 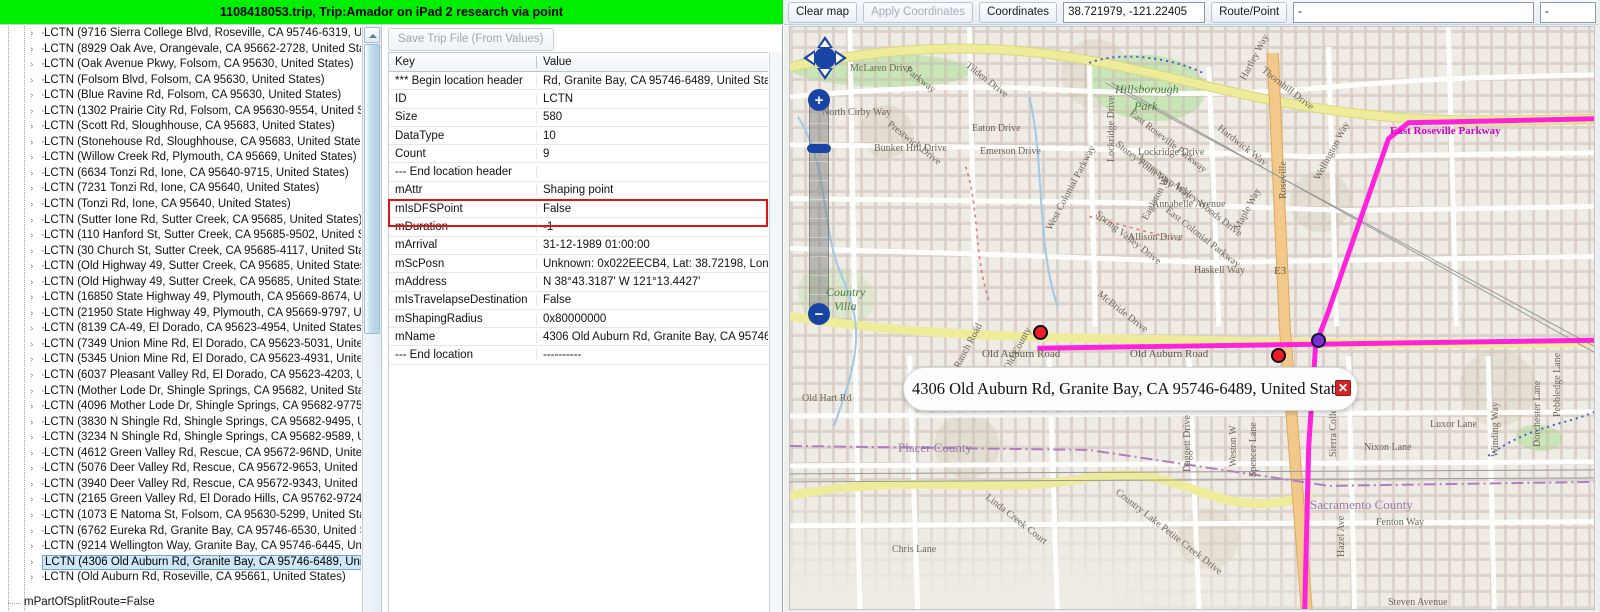 What do you see at coordinates (1318, 340) in the screenshot?
I see `map-marker-via-point` at bounding box center [1318, 340].